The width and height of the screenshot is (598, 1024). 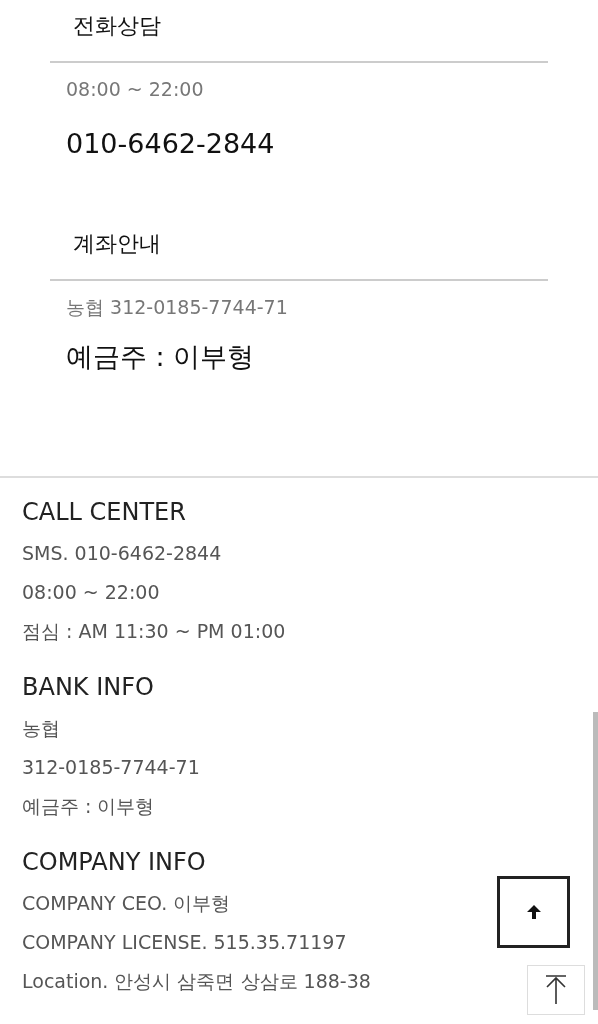 I want to click on footer-heading: BANK INFO, so click(x=88, y=687).